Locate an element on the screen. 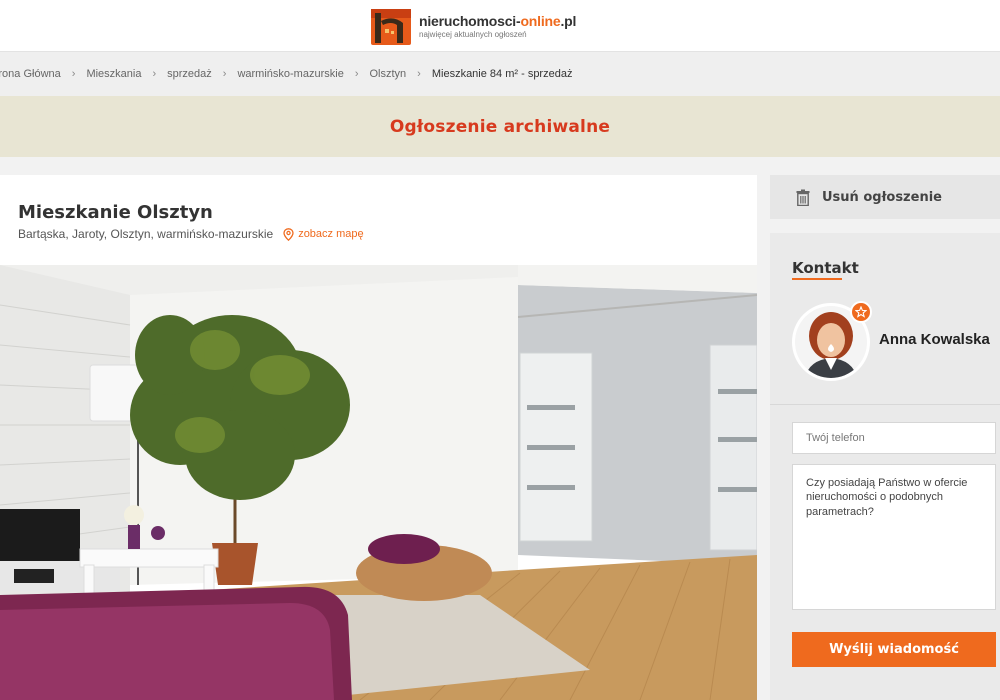 This screenshot has width=1000, height=700. breadcrumb-current: Mieszkanie 84 m² - sprzedaż is located at coordinates (502, 74).